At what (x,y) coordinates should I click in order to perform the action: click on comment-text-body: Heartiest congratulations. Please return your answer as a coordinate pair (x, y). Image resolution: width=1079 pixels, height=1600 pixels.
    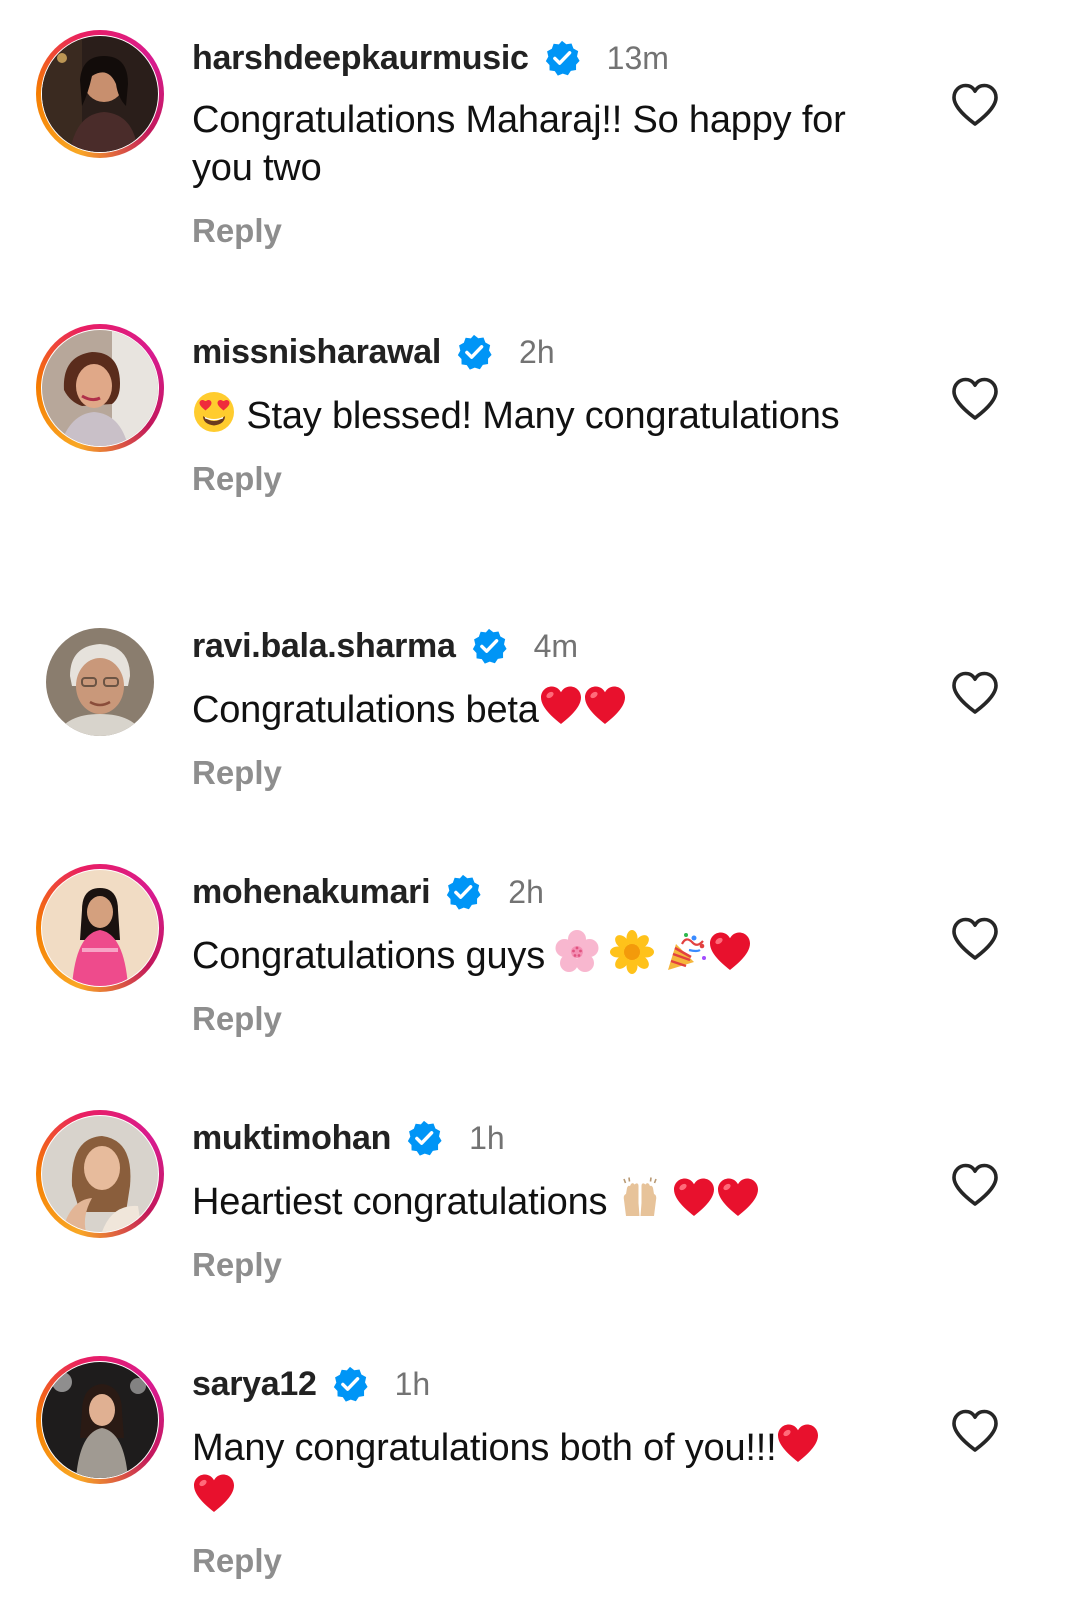
    Looking at the image, I should click on (405, 1202).